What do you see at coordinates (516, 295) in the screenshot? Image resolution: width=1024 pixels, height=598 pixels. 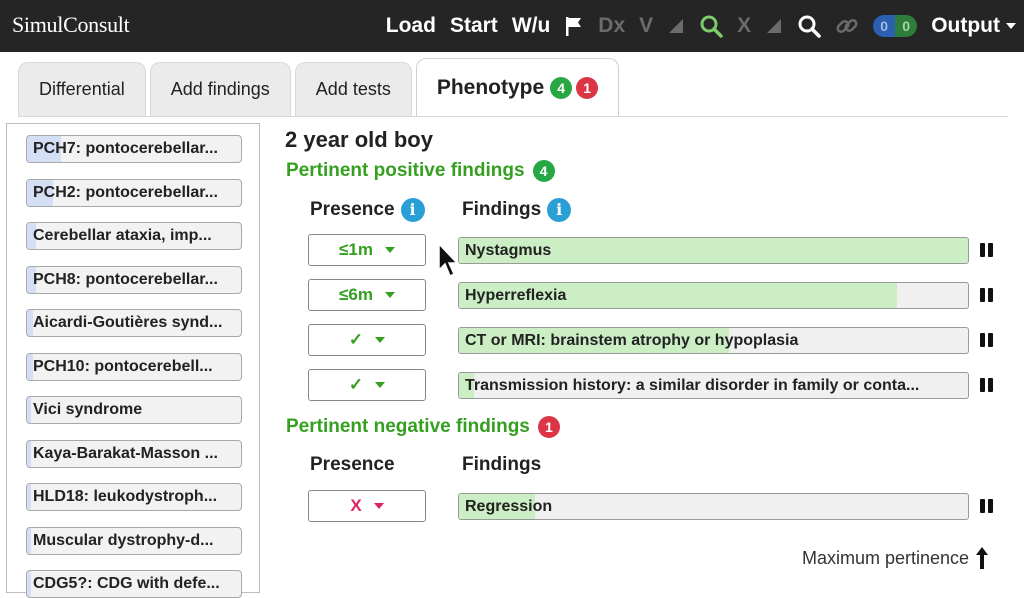 I see `finding-label: Hyperreflexia` at bounding box center [516, 295].